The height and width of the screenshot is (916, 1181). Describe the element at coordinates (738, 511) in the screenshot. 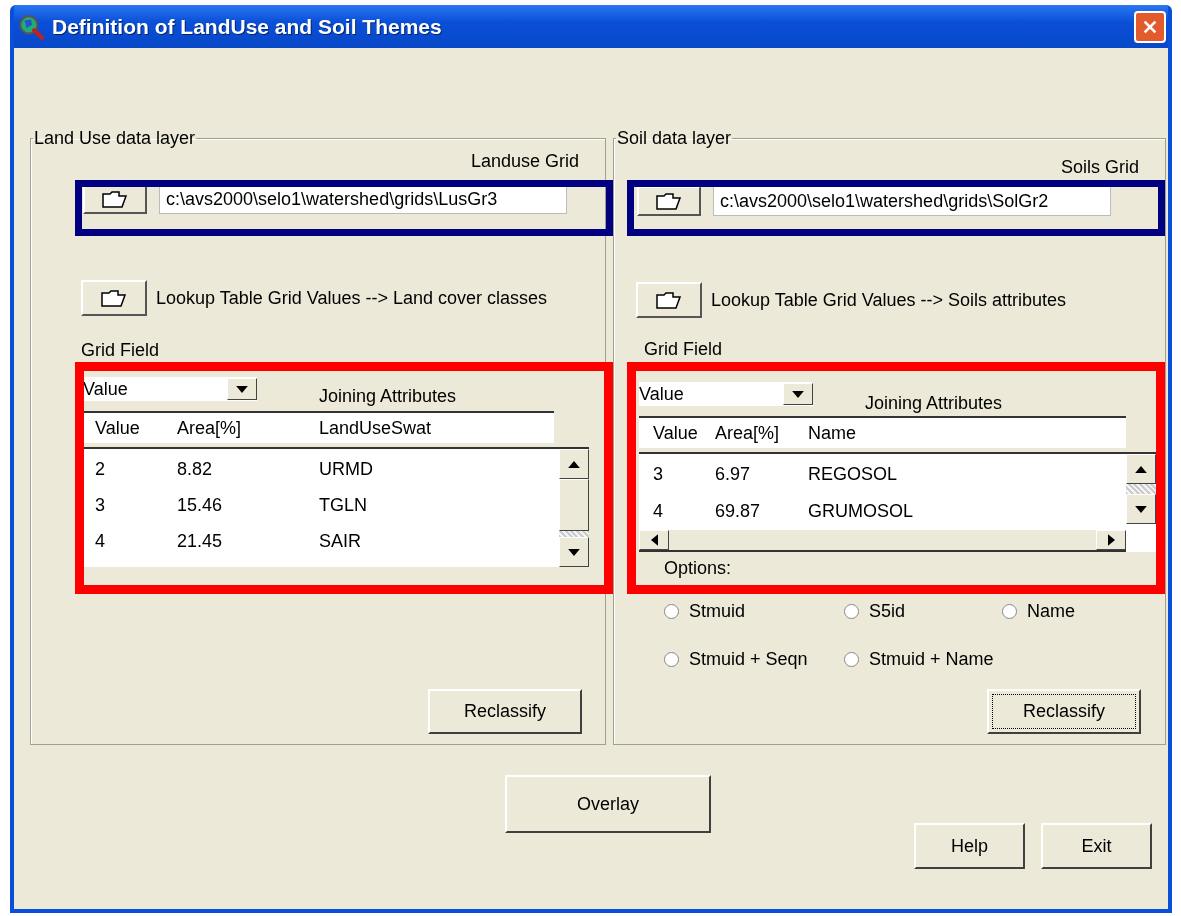

I see `table-cell-text: 69.87` at that location.